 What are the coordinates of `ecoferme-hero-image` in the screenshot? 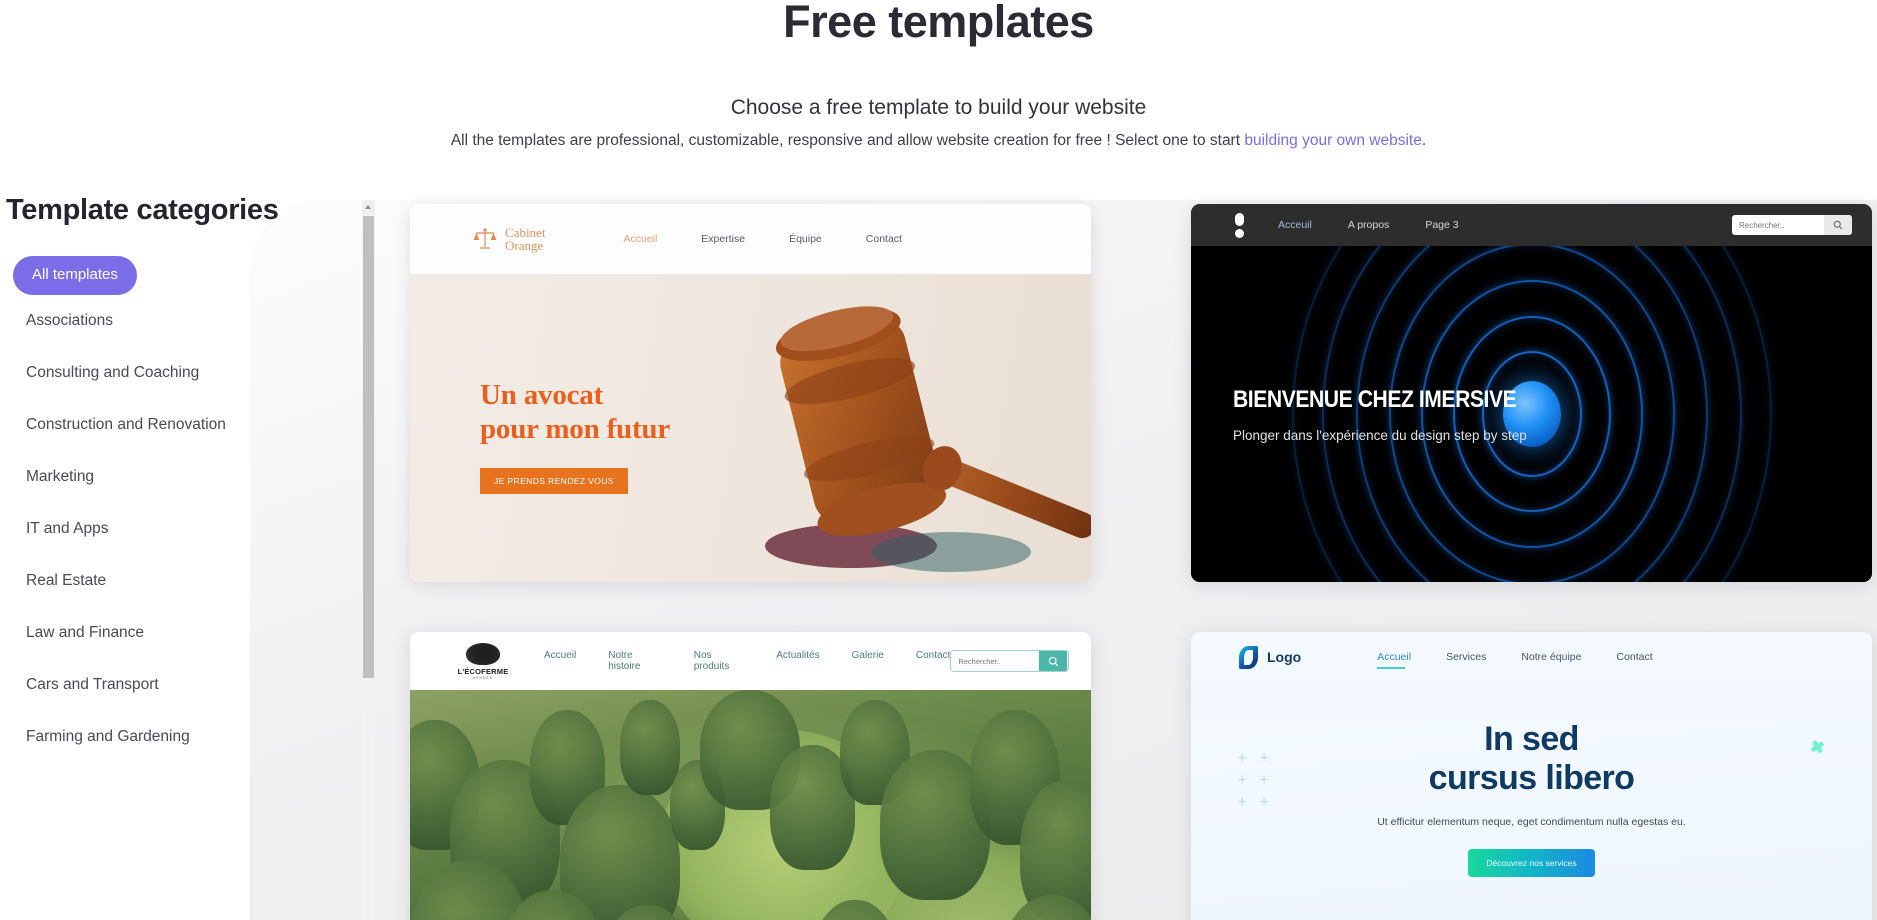 It's located at (750, 805).